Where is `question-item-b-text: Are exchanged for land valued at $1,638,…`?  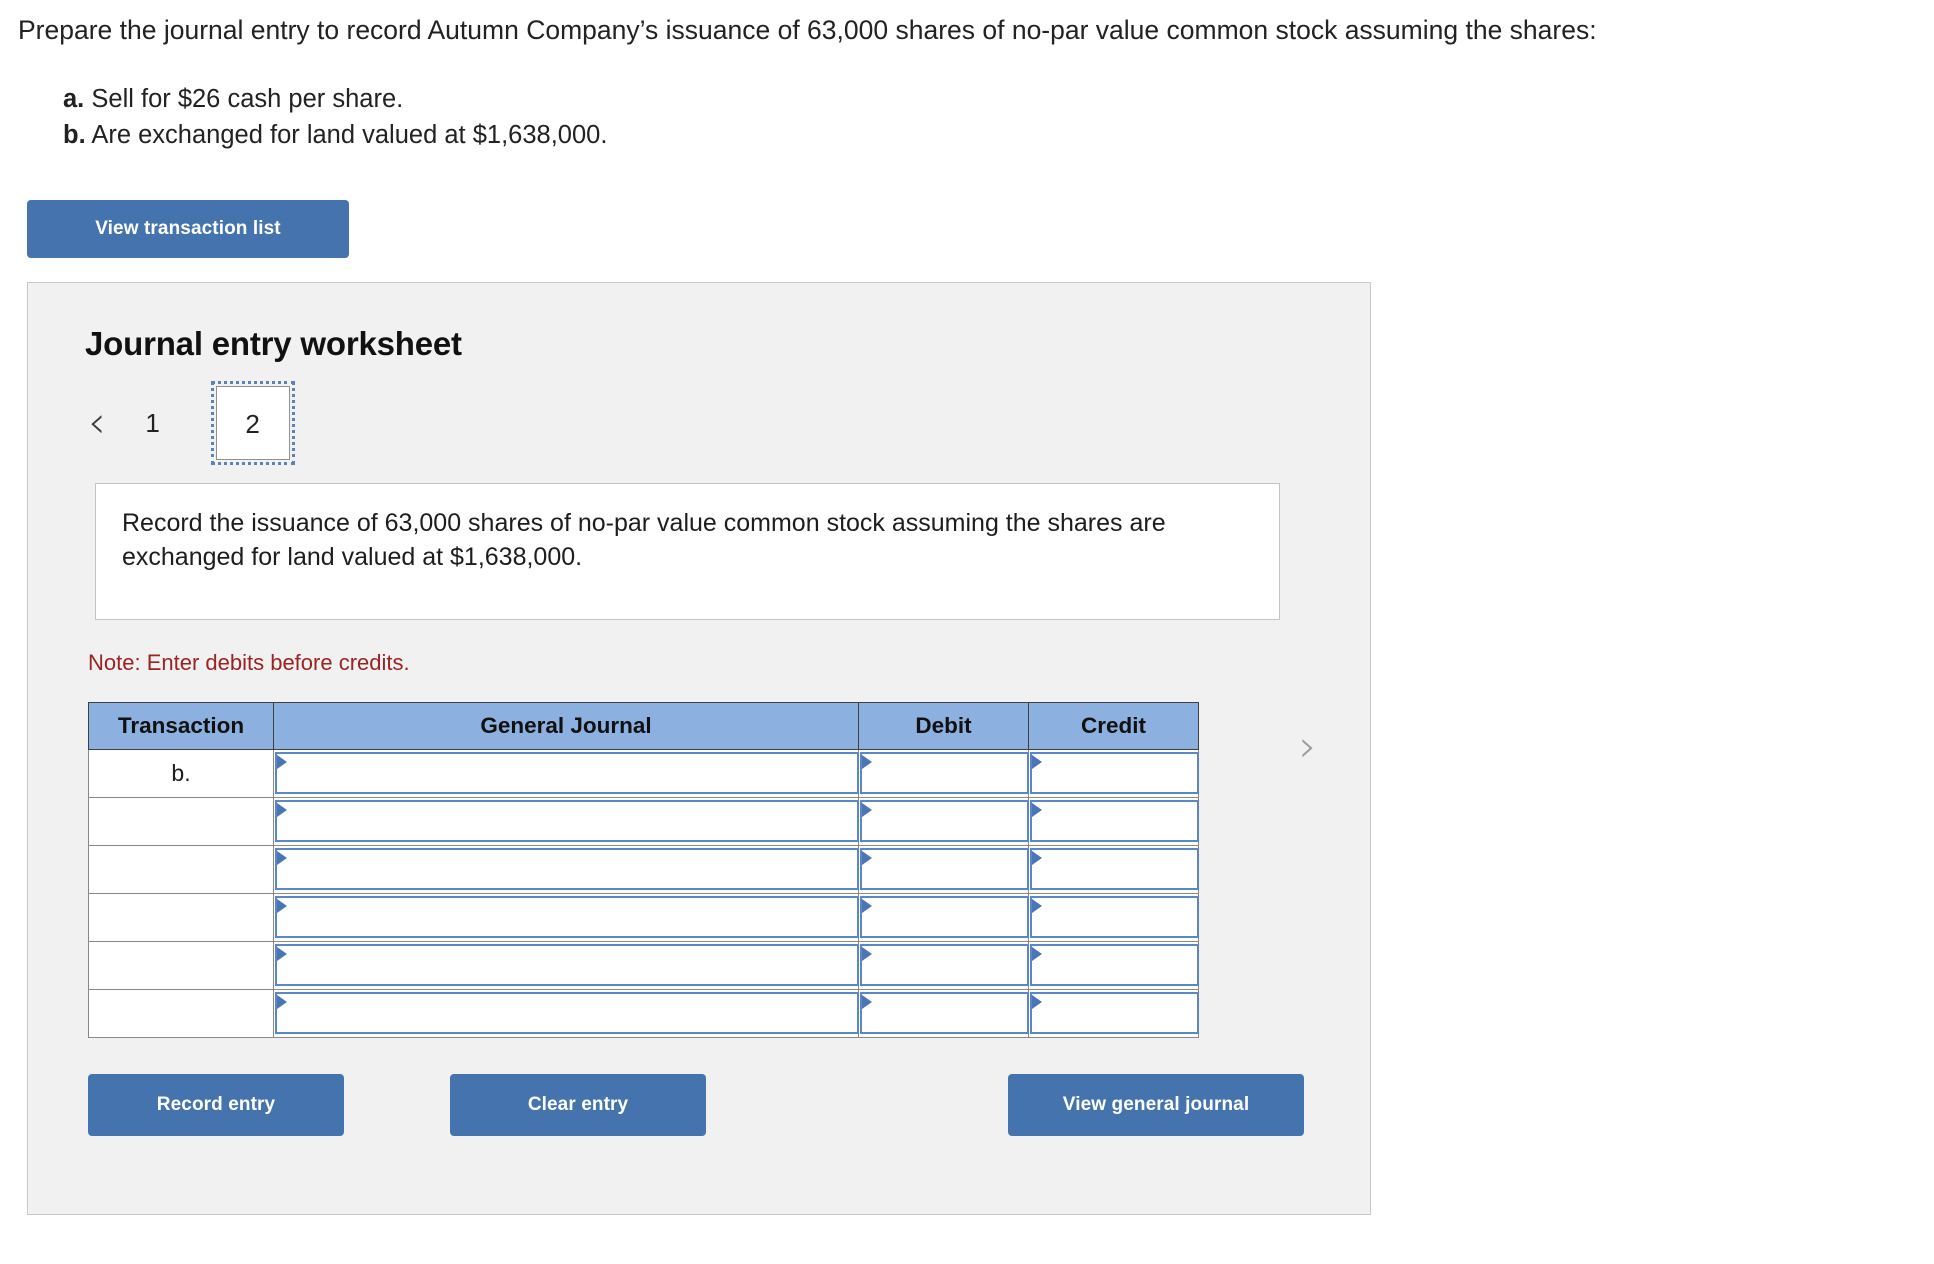
question-item-b-text: Are exchanged for land valued at $1,638,… is located at coordinates (349, 135).